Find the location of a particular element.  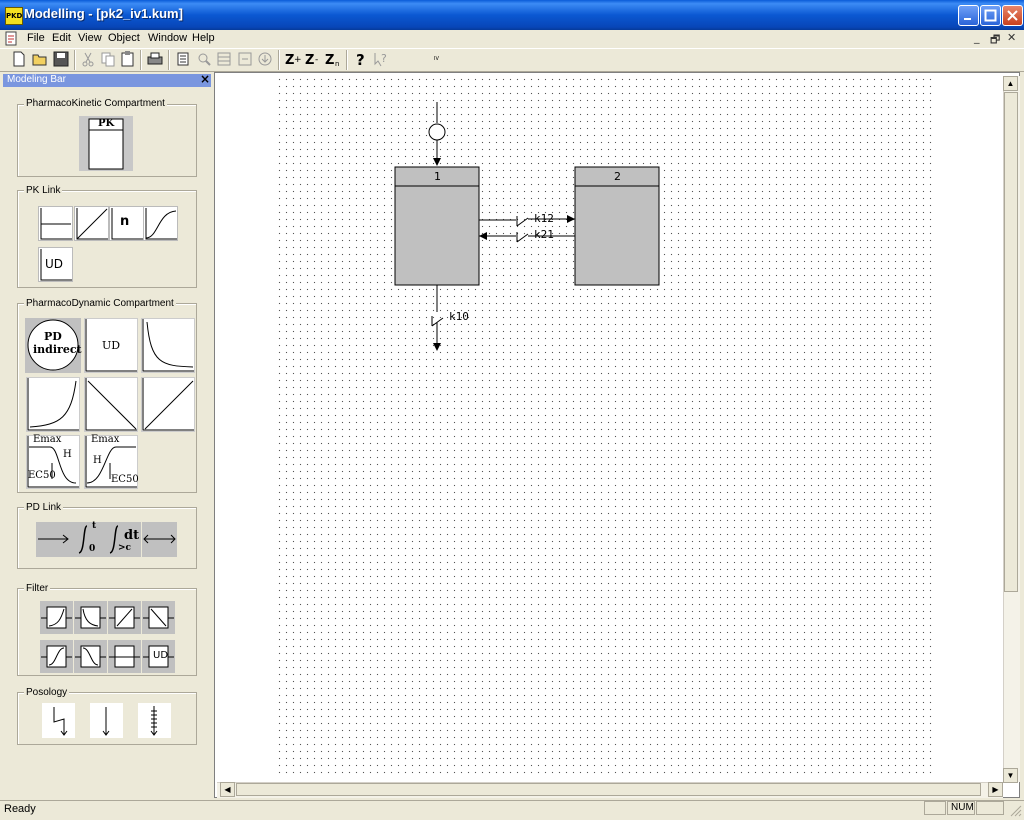

pd-emax-label-1: Emax is located at coordinates (47, 439).